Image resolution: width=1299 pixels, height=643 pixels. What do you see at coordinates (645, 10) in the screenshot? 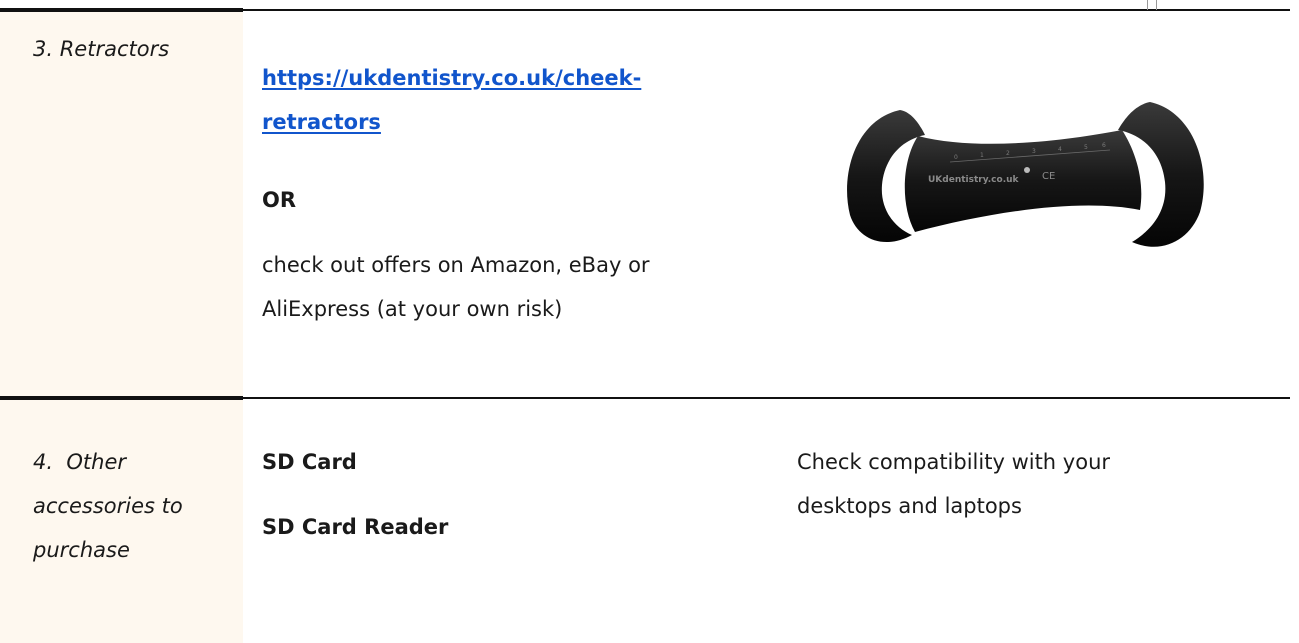
I see `top-rule` at bounding box center [645, 10].